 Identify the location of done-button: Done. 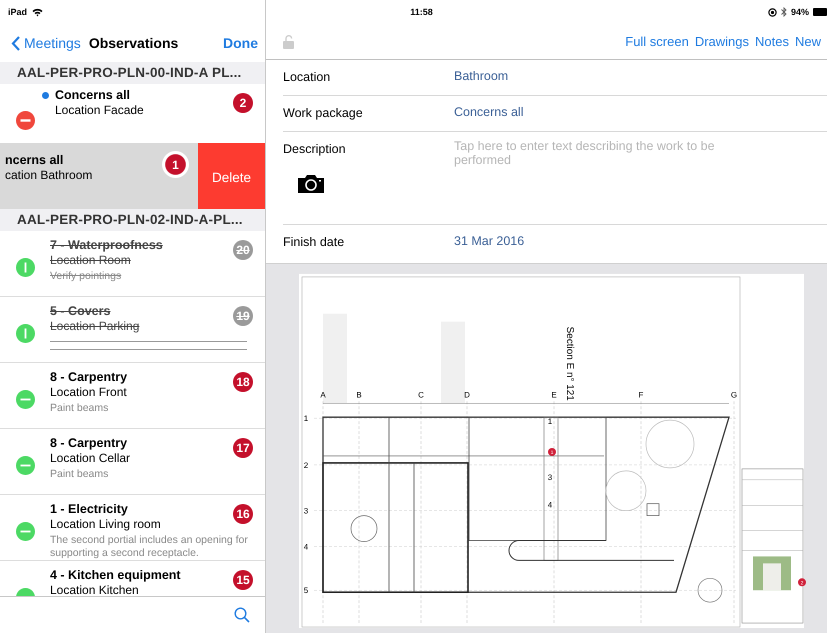
(240, 43).